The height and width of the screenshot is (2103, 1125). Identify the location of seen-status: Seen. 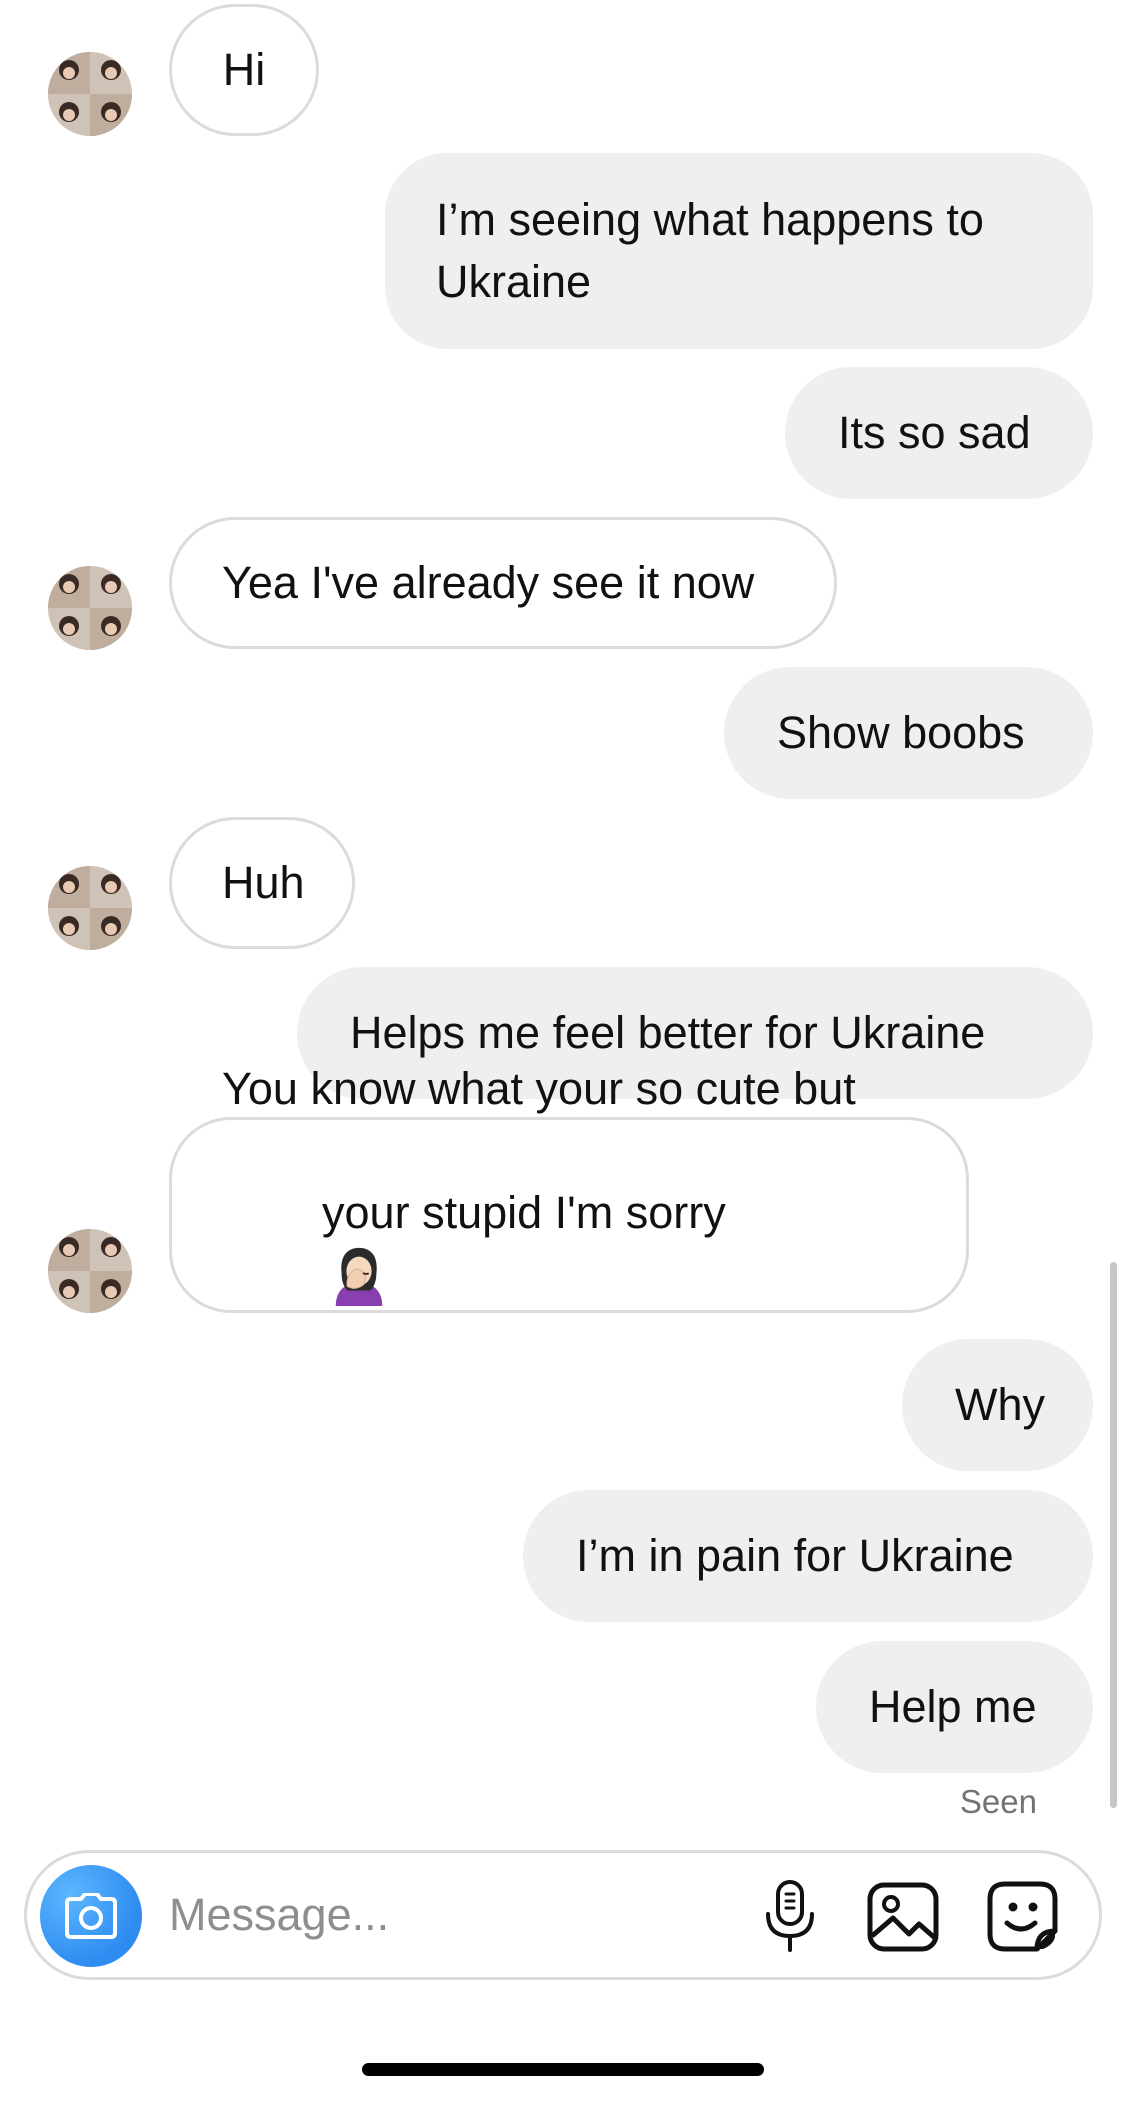
(998, 1801).